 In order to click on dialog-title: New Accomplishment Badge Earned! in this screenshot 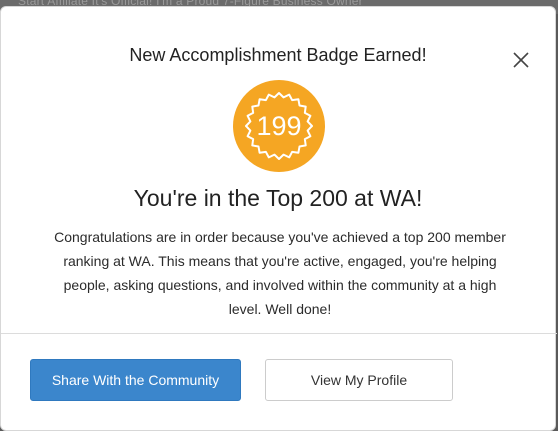, I will do `click(278, 55)`.